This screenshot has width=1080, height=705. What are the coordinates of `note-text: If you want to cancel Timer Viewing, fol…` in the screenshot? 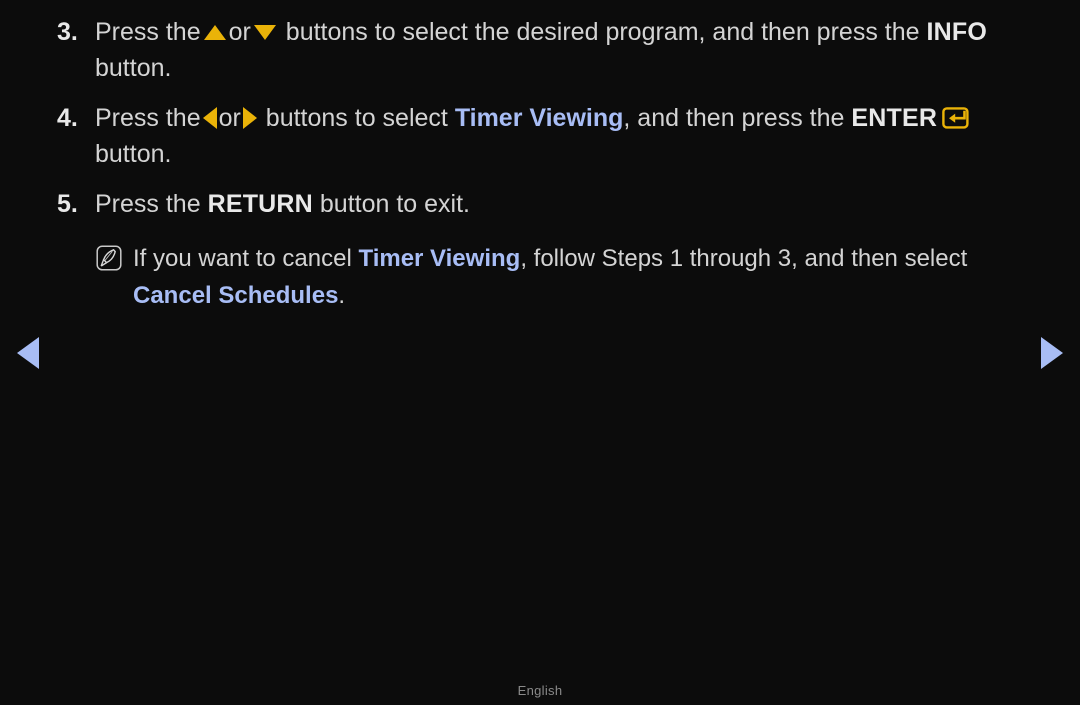 It's located at (550, 277).